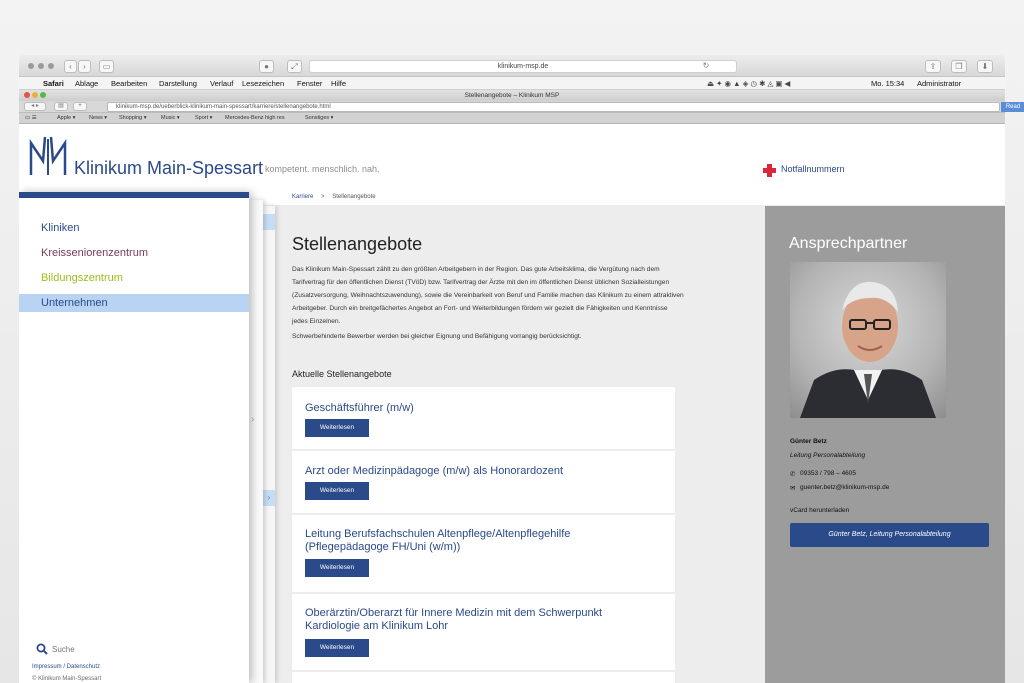 The height and width of the screenshot is (683, 1024). I want to click on contact-photo, so click(868, 340).